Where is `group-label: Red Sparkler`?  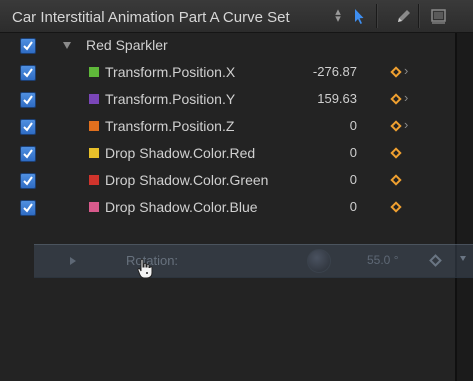 group-label: Red Sparkler is located at coordinates (127, 45).